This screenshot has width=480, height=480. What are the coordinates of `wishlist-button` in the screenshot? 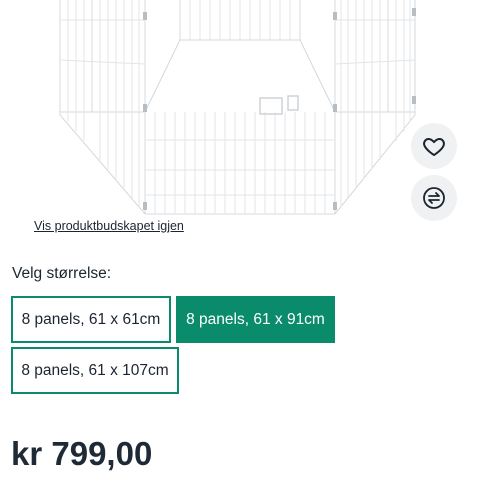 It's located at (434, 146).